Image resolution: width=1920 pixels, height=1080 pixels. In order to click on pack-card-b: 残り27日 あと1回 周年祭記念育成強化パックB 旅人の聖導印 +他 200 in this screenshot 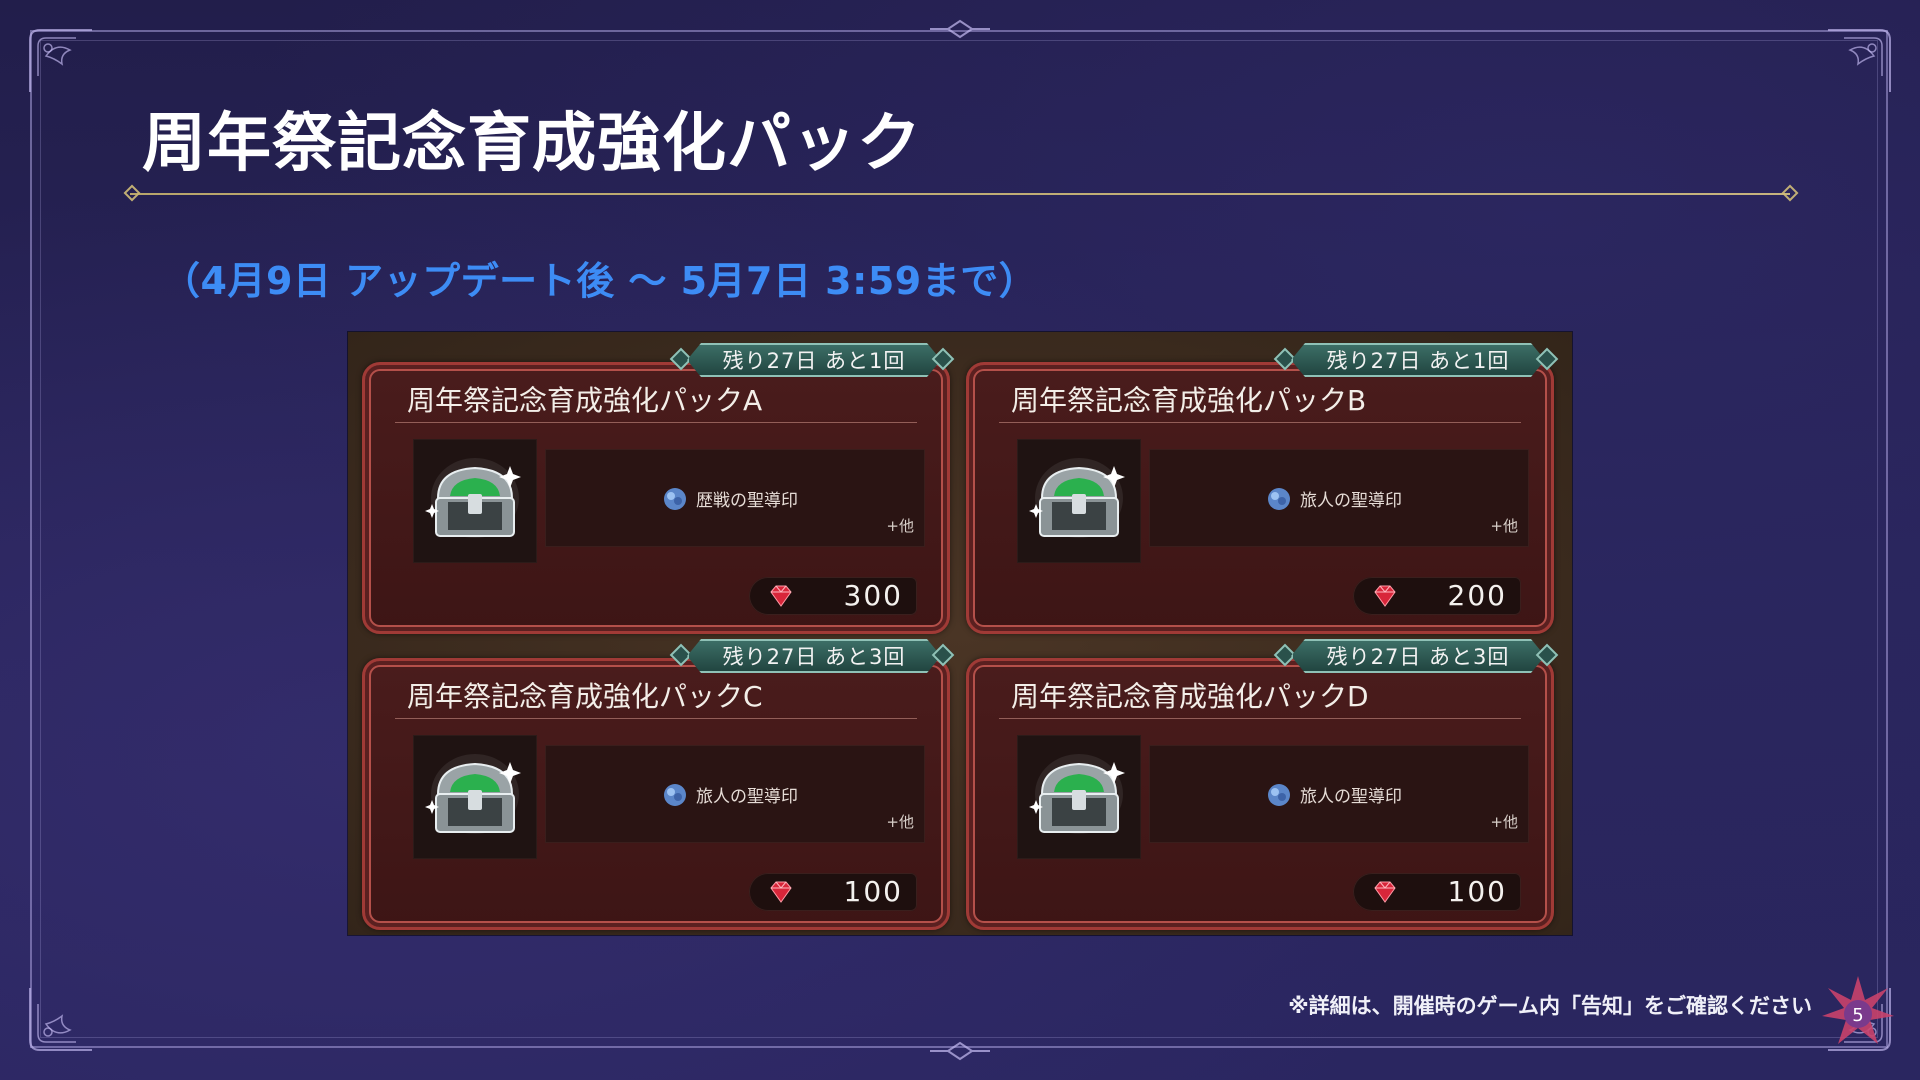, I will do `click(1262, 498)`.